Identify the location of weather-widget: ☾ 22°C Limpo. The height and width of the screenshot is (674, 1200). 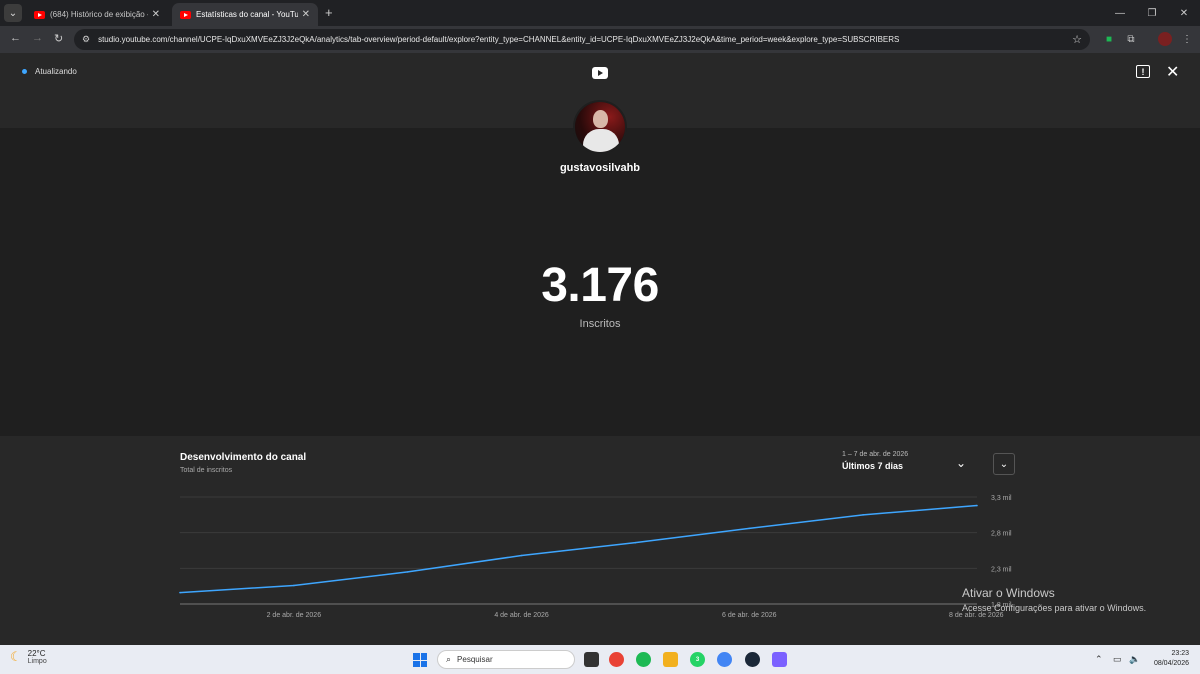
(28, 657).